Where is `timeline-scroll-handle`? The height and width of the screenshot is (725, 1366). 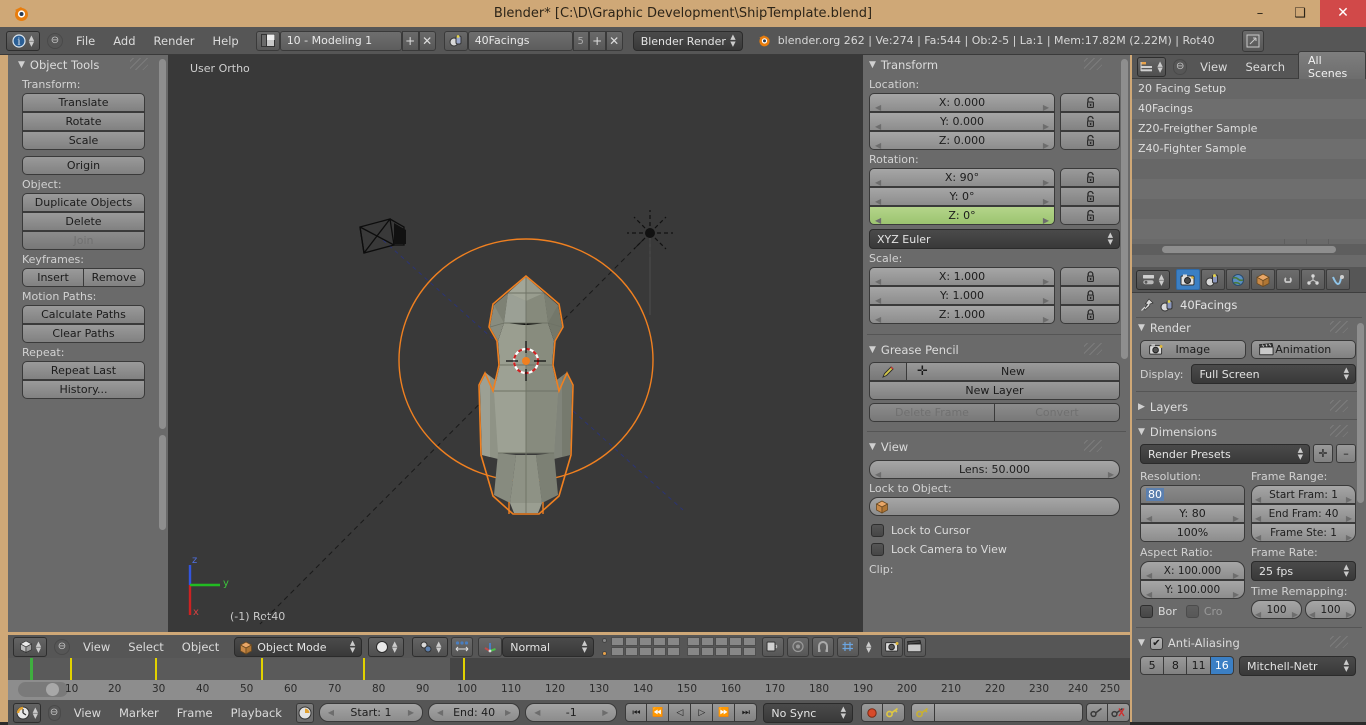 timeline-scroll-handle is located at coordinates (43, 689).